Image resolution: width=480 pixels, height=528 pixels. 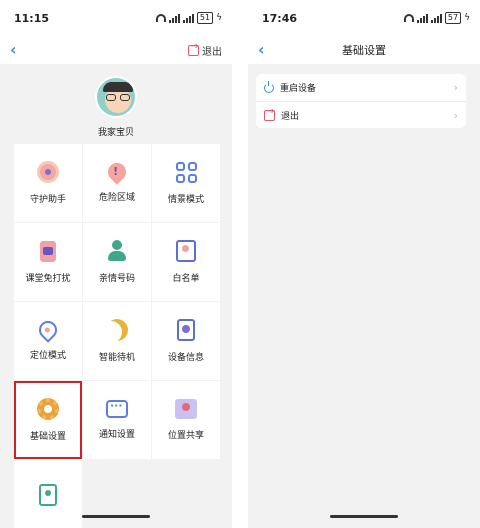 What do you see at coordinates (364, 18) in the screenshot?
I see `status-bar: 17:46 57 ϟ` at bounding box center [364, 18].